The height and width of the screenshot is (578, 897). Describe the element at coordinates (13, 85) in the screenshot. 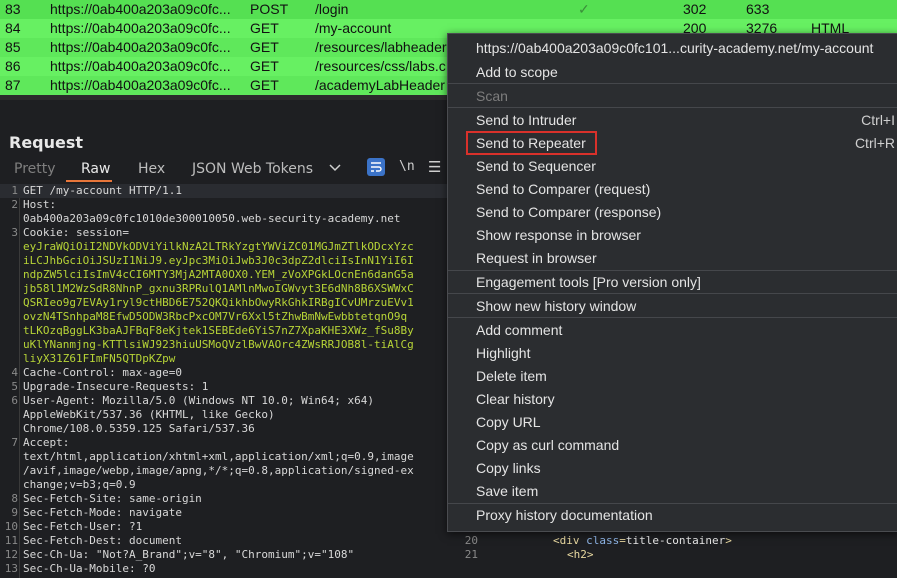

I see `row-number: 87` at that location.